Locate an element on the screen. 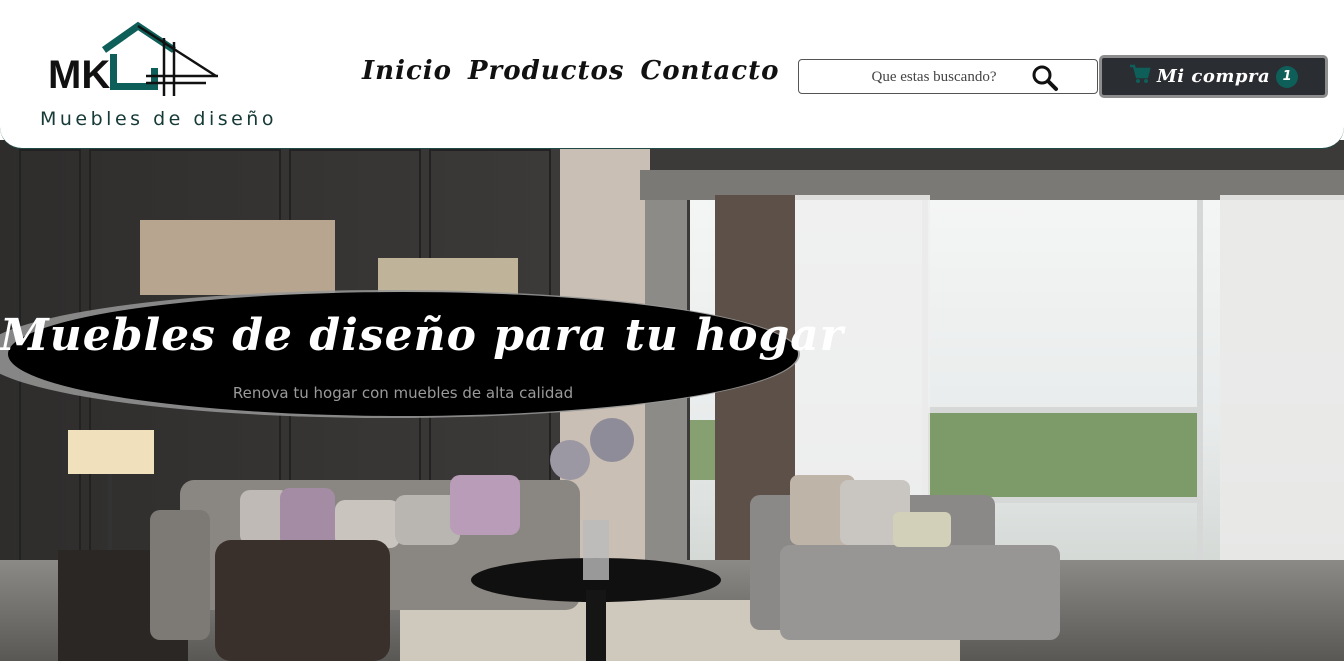 This screenshot has width=1344, height=661. search-box is located at coordinates (948, 76).